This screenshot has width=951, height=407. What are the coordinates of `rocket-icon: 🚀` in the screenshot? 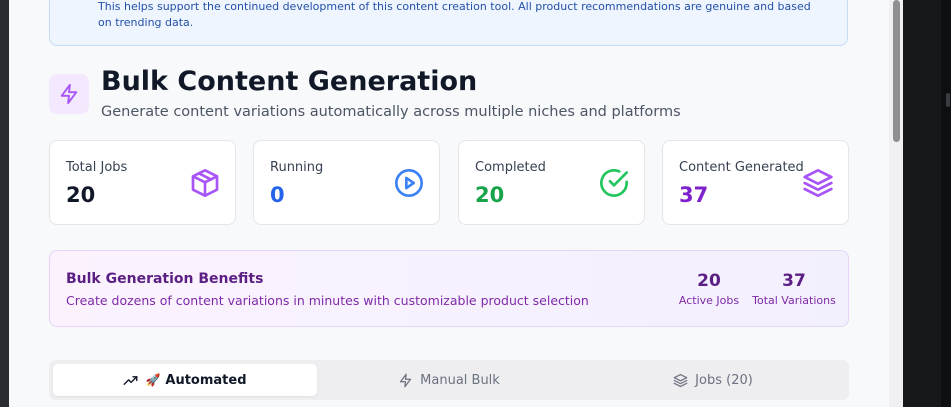 It's located at (153, 380).